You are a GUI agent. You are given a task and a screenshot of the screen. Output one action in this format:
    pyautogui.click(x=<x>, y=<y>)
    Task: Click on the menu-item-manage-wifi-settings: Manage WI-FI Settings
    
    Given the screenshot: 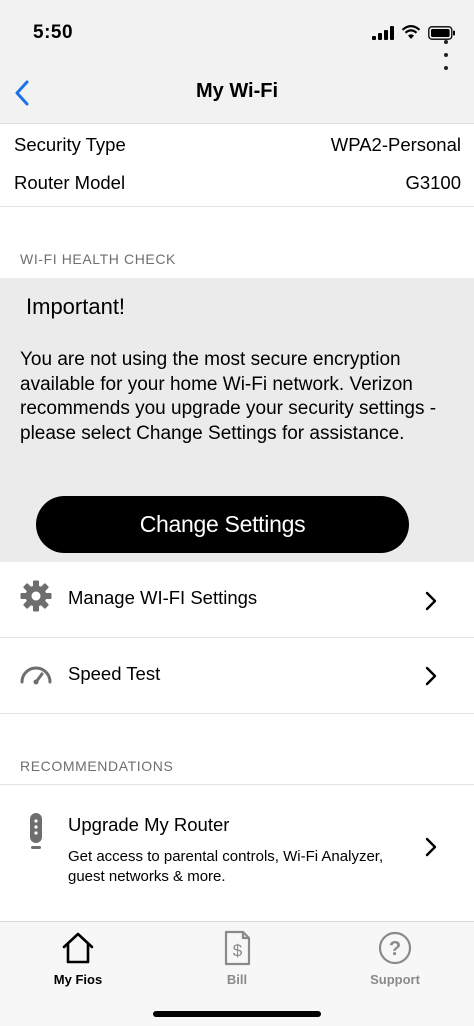 What is the action you would take?
    pyautogui.click(x=237, y=600)
    